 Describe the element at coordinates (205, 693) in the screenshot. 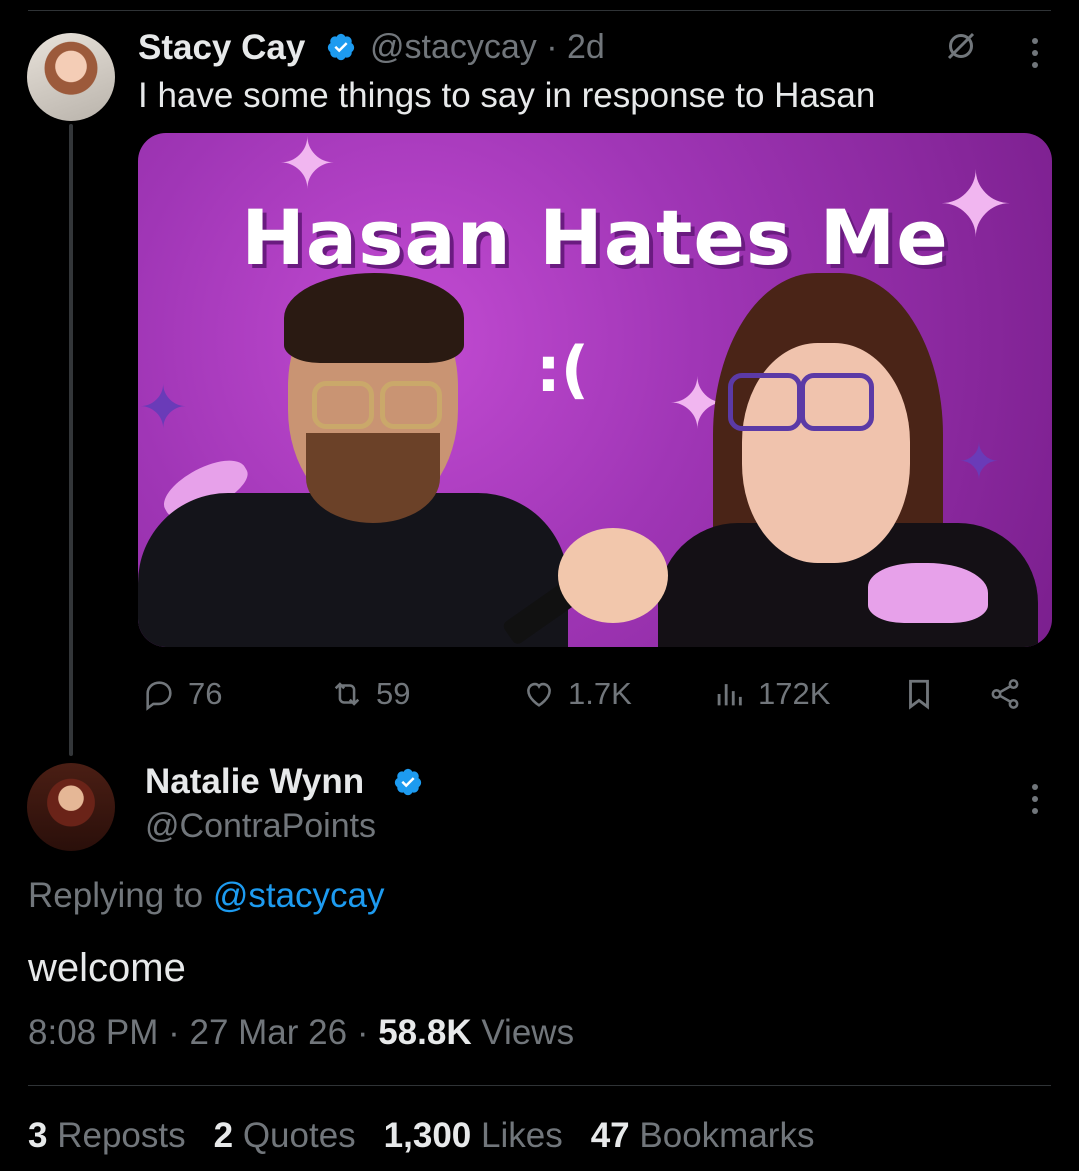

I see `reply-count: 76` at that location.